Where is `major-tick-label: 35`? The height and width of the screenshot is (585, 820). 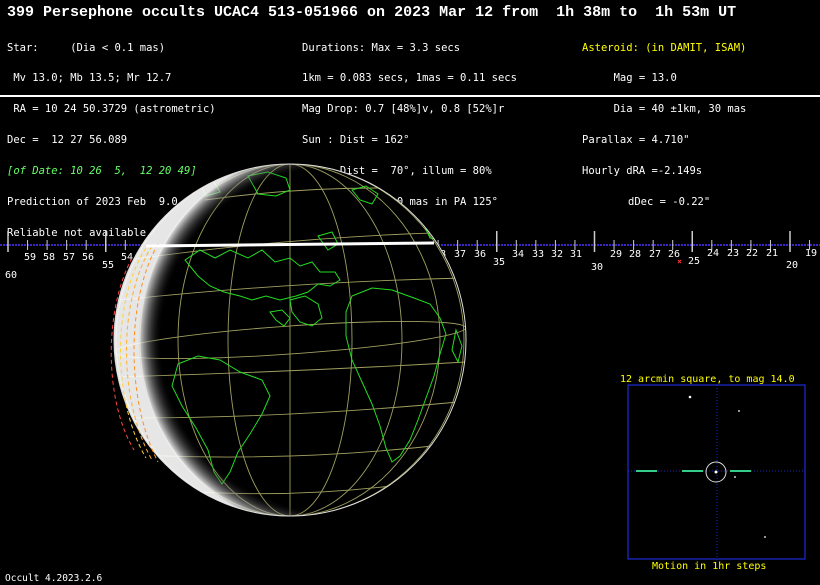
major-tick-label: 35 is located at coordinates (499, 262).